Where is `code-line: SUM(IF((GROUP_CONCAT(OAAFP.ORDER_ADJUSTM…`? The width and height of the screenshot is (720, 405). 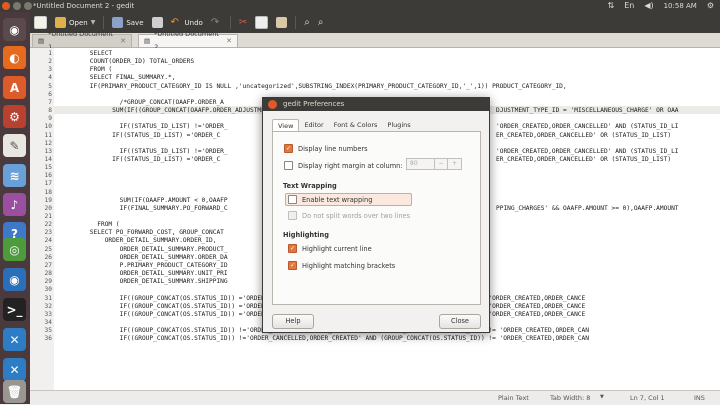
code-line: SUM(IF((GROUP_CONCAT(OAAFP.ORDER_ADJUSTM… is located at coordinates (166, 111).